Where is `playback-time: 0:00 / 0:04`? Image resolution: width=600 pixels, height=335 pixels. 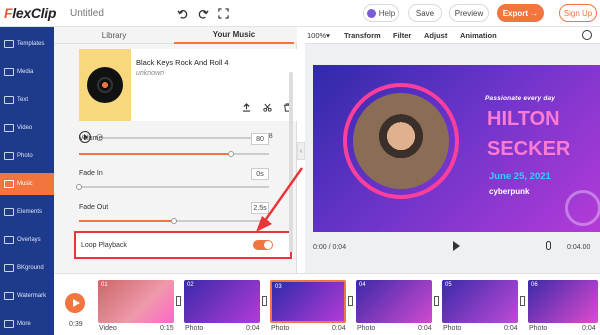
playback-time: 0:00 / 0:04 is located at coordinates (330, 247).